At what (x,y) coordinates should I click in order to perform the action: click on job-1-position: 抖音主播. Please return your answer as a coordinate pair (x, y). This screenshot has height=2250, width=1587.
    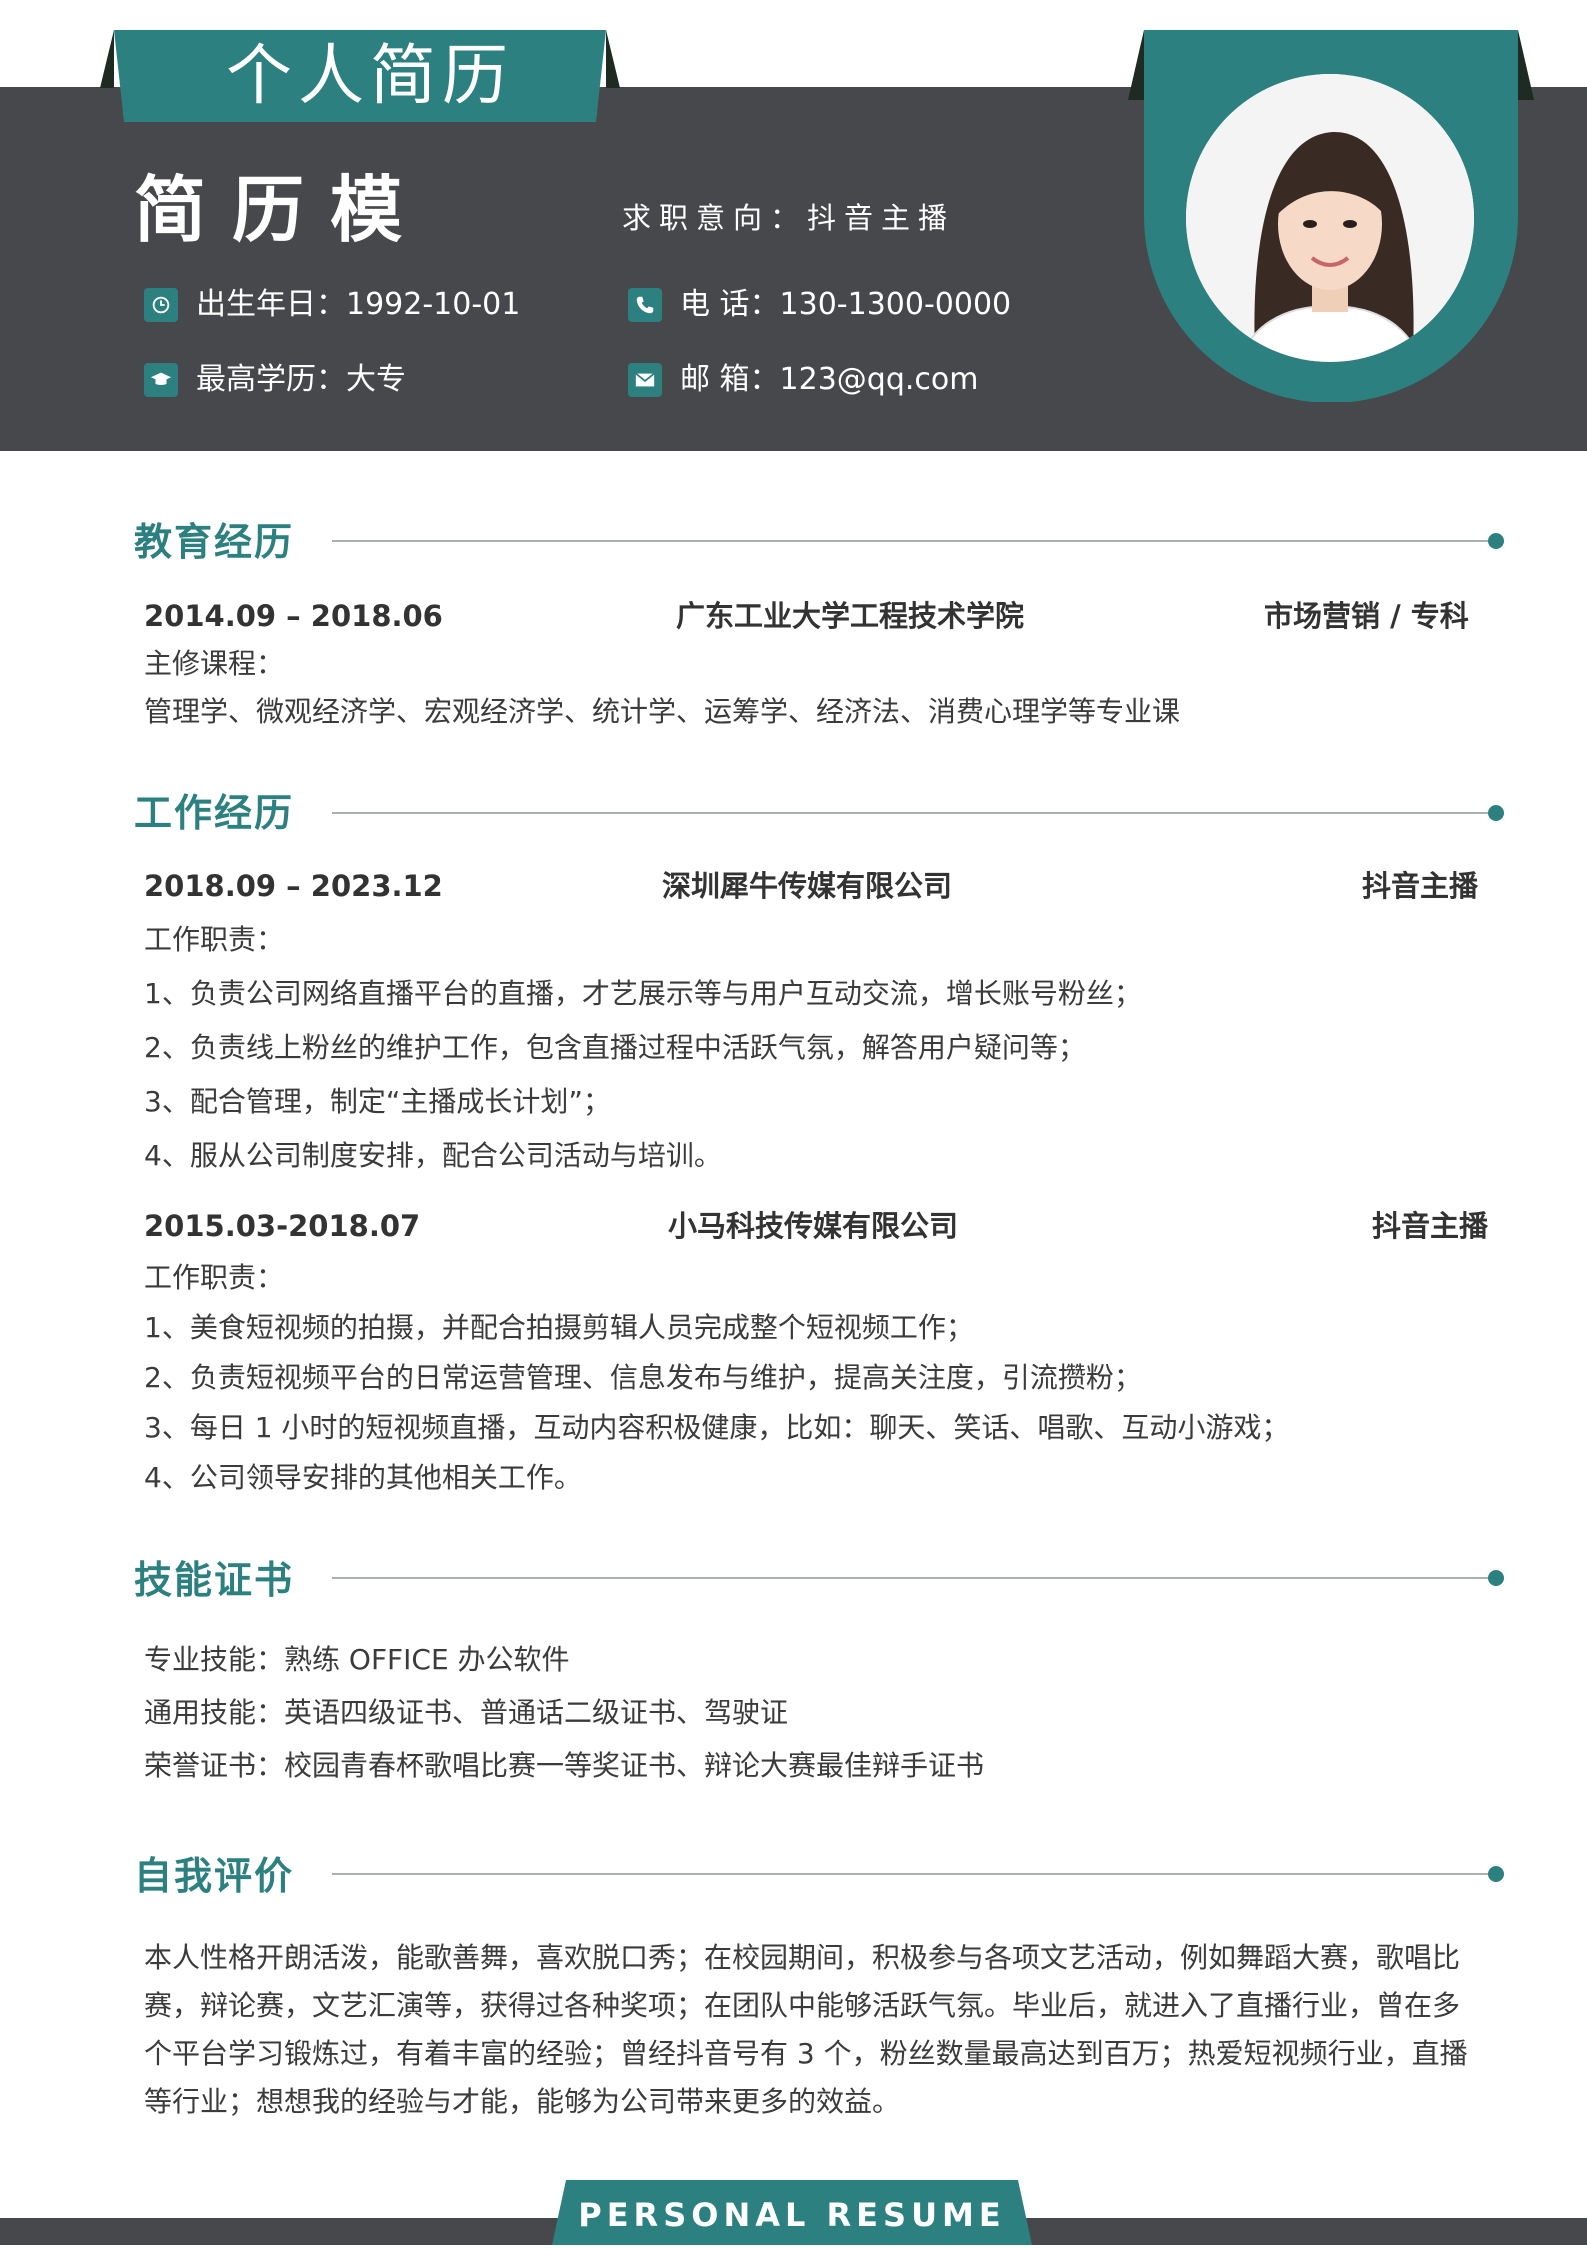
    Looking at the image, I should click on (1420, 886).